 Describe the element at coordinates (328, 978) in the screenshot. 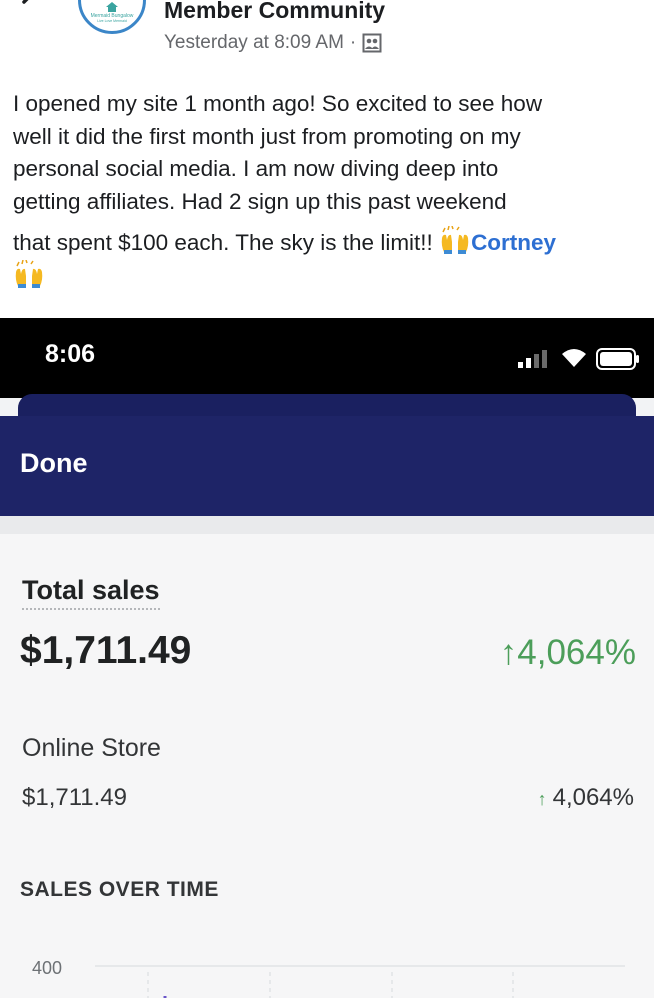

I see `sales-over-time-chart: 400` at that location.